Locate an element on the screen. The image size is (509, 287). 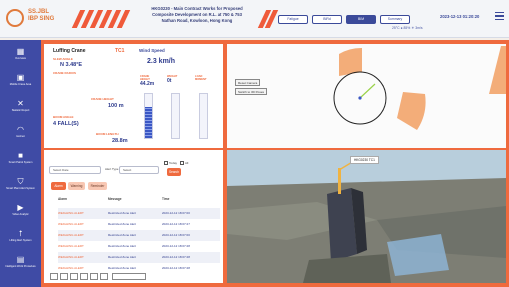
crane-height-value: 100 m is located at coordinates (116, 106).